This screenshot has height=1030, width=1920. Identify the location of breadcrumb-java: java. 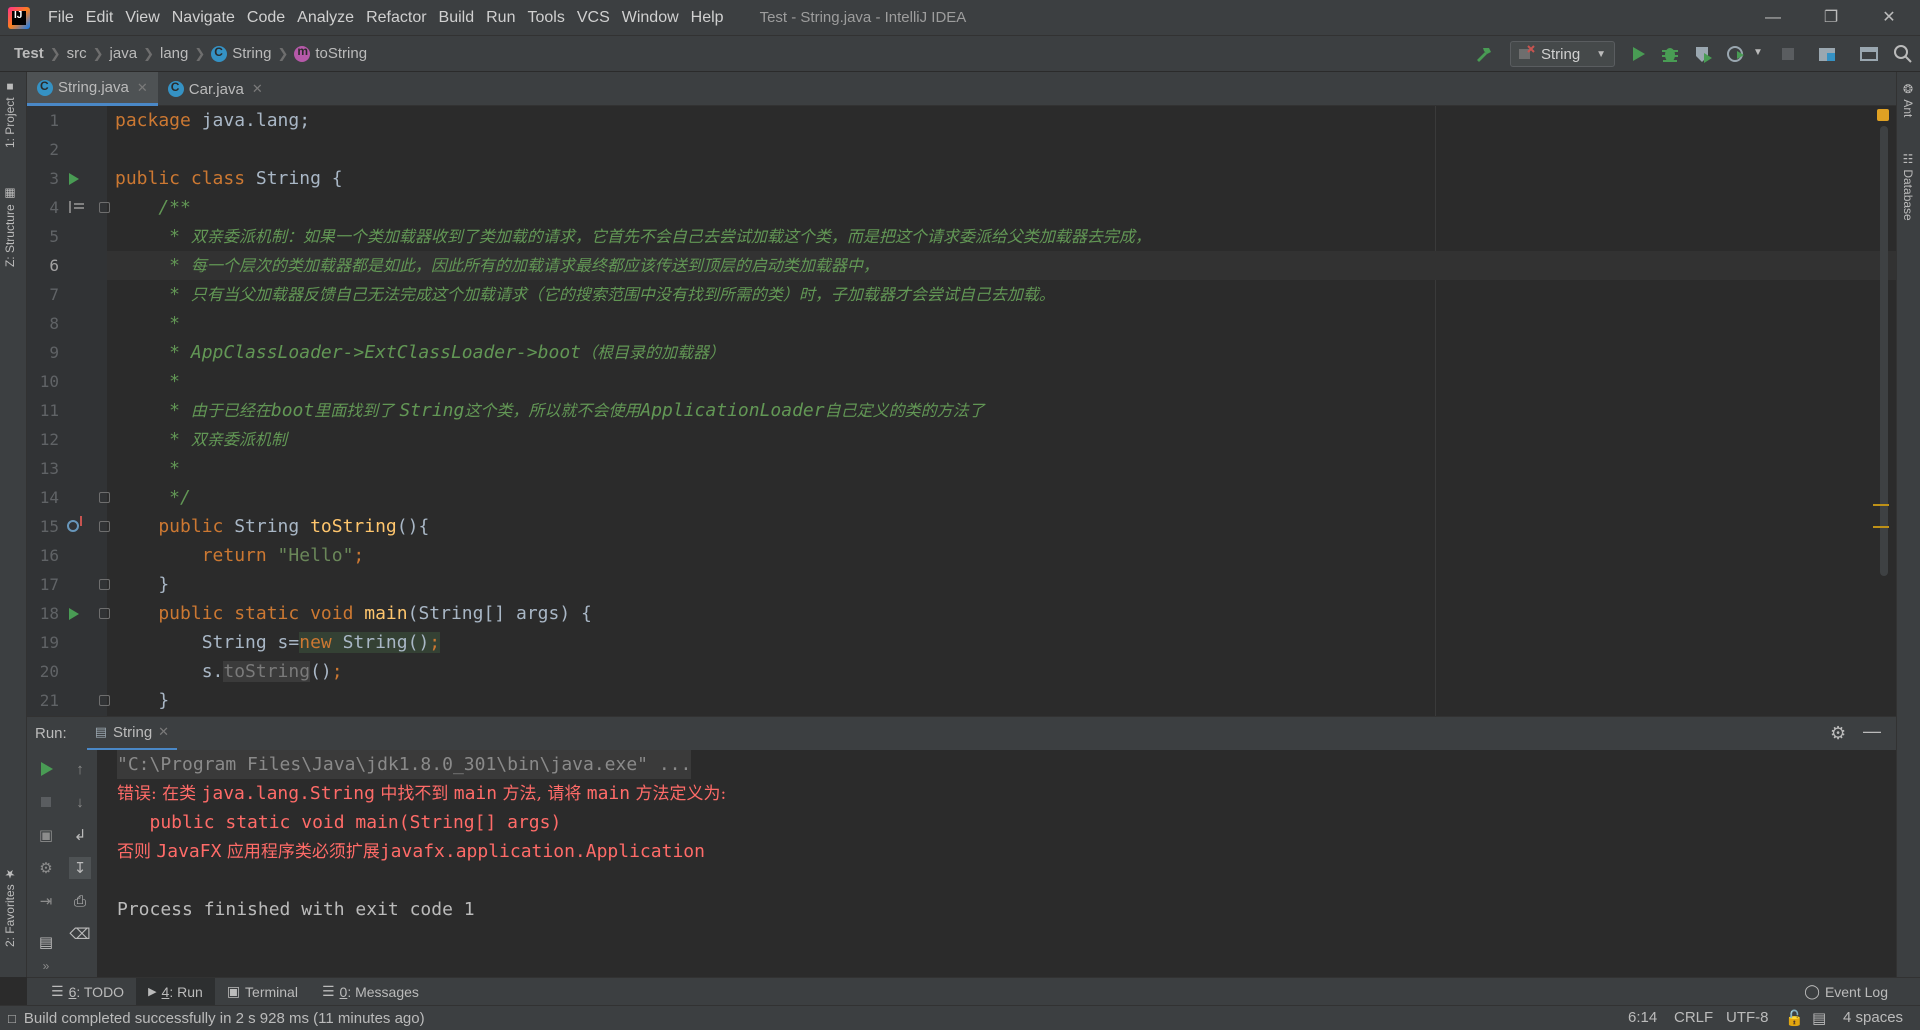
(124, 53).